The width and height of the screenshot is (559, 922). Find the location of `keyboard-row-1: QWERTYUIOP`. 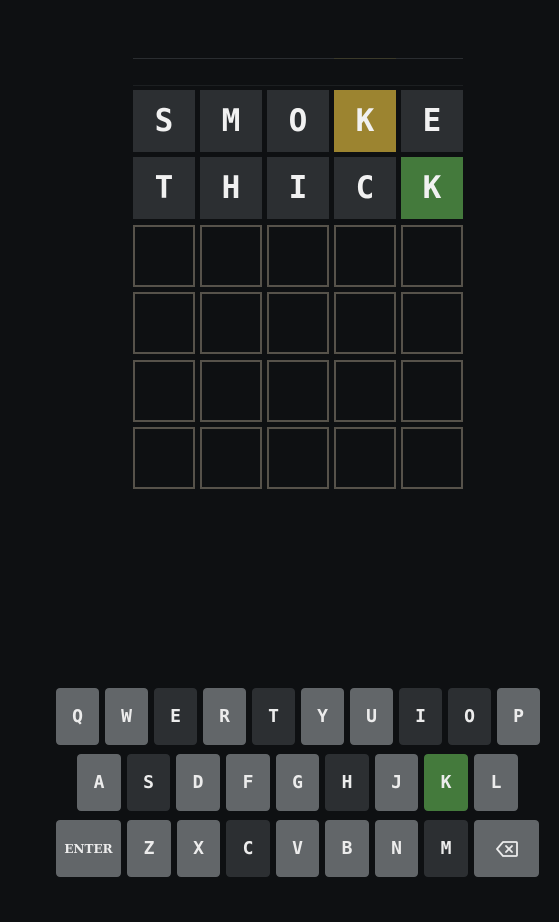

keyboard-row-1: QWERTYUIOP is located at coordinates (279, 716).